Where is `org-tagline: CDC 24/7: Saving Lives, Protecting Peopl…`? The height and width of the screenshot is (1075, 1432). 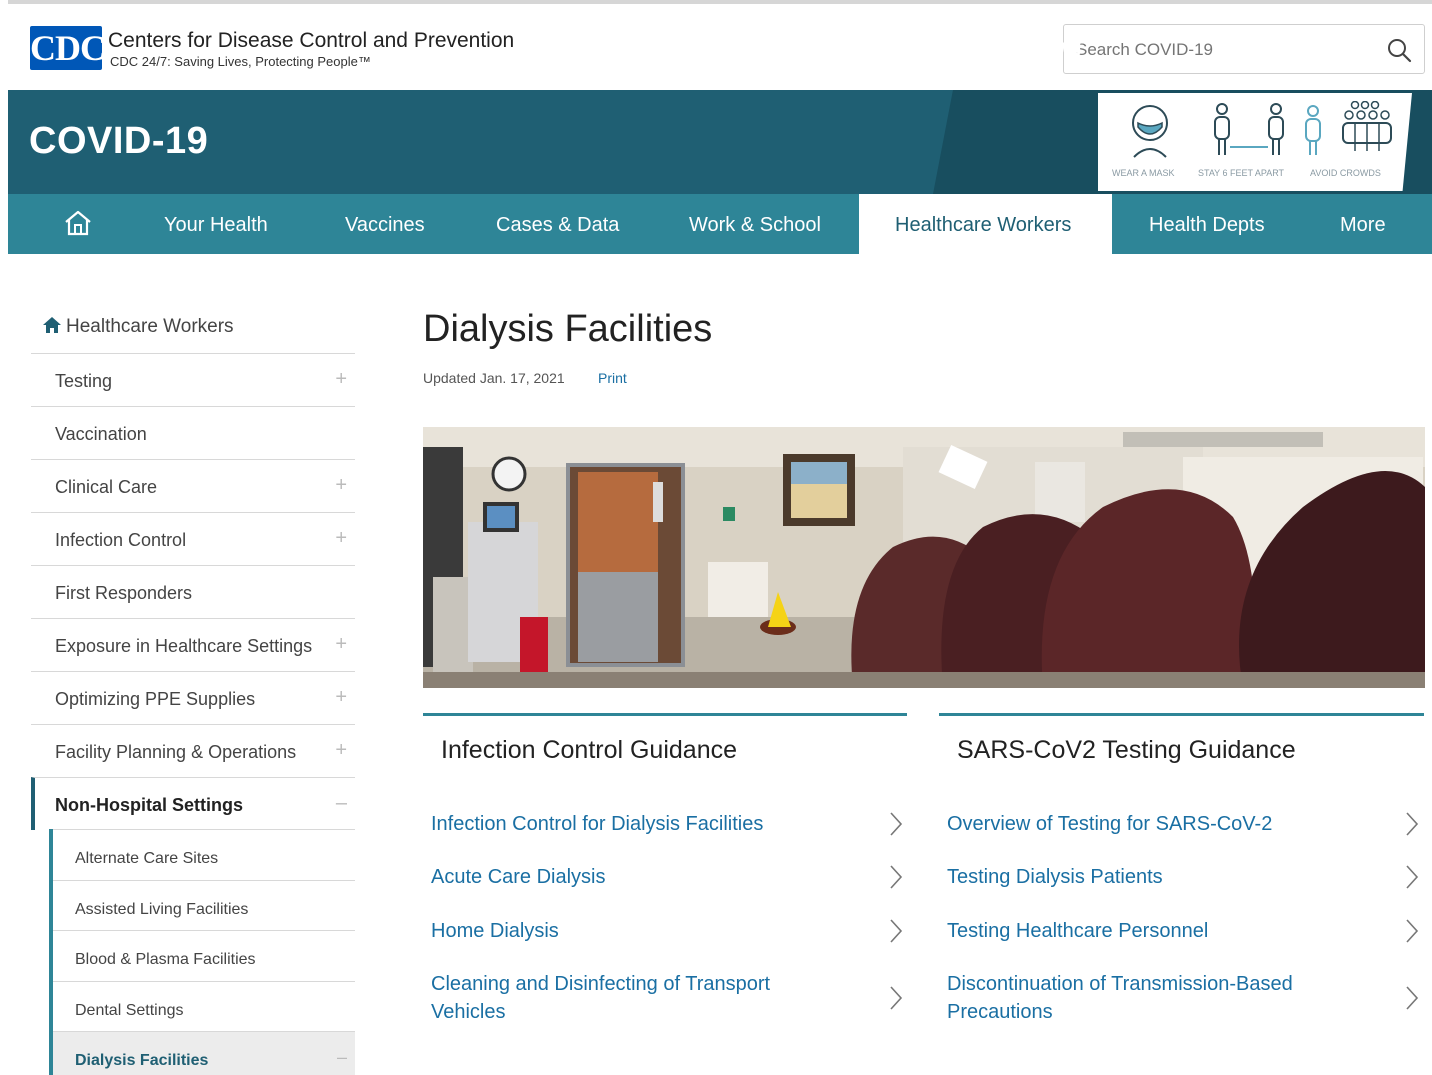
org-tagline: CDC 24/7: Saving Lives, Protecting Peopl… is located at coordinates (240, 61).